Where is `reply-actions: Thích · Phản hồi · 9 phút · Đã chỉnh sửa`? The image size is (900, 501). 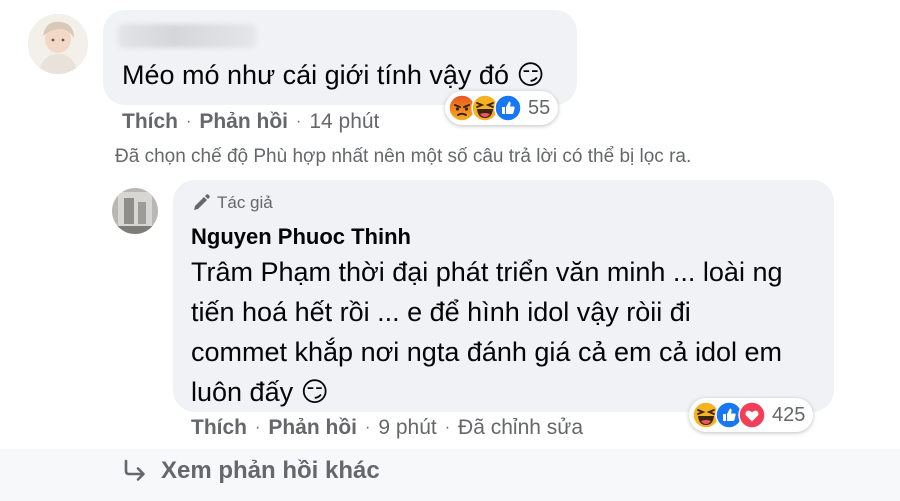
reply-actions: Thích · Phản hồi · 9 phút · Đã chỉnh sửa is located at coordinates (387, 428).